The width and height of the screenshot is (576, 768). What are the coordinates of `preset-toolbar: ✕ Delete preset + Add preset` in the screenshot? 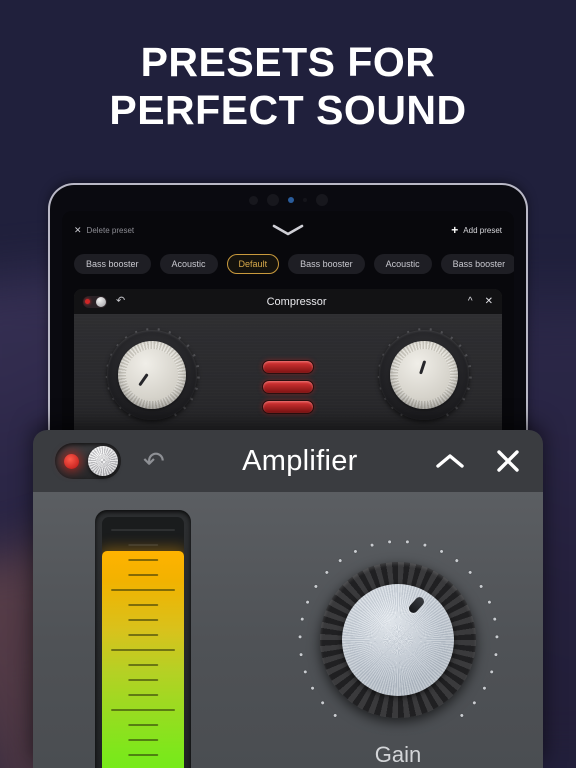 It's located at (288, 230).